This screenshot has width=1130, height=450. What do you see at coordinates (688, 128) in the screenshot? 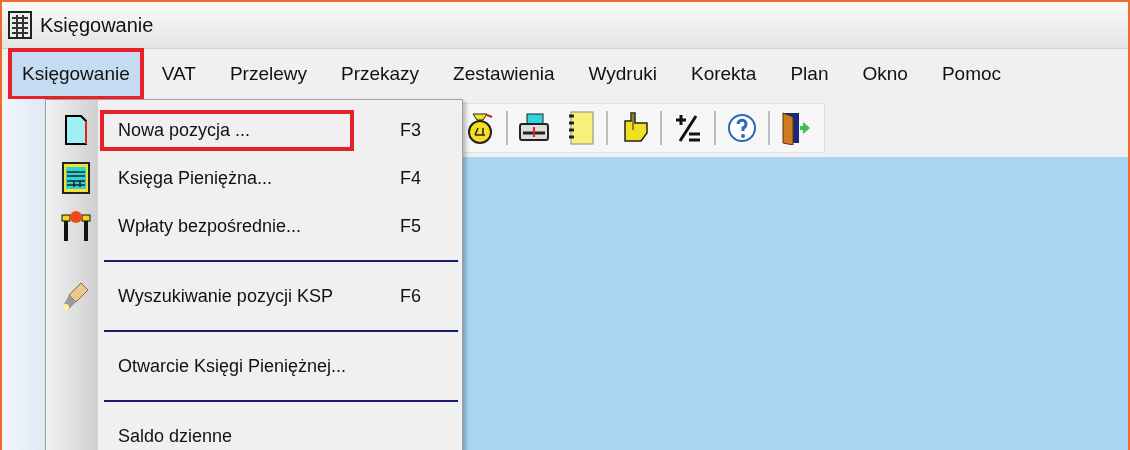
I see `plus-slash-equals-icon` at bounding box center [688, 128].